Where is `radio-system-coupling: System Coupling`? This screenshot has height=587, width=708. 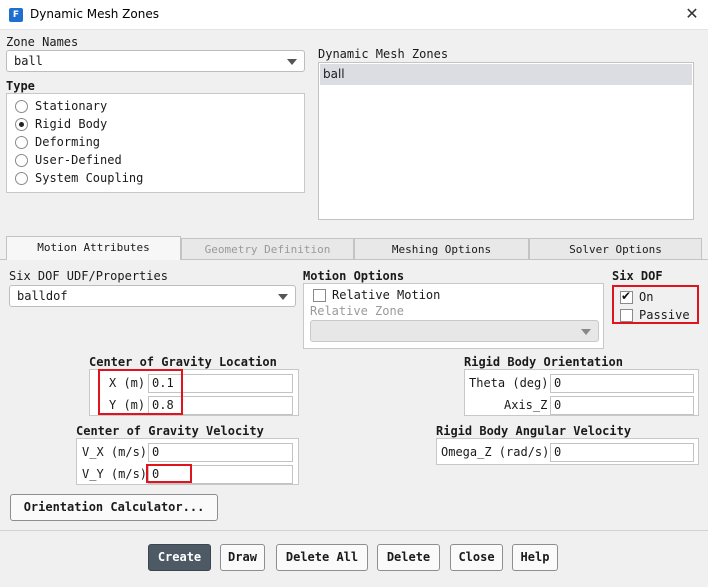 radio-system-coupling: System Coupling is located at coordinates (79, 178).